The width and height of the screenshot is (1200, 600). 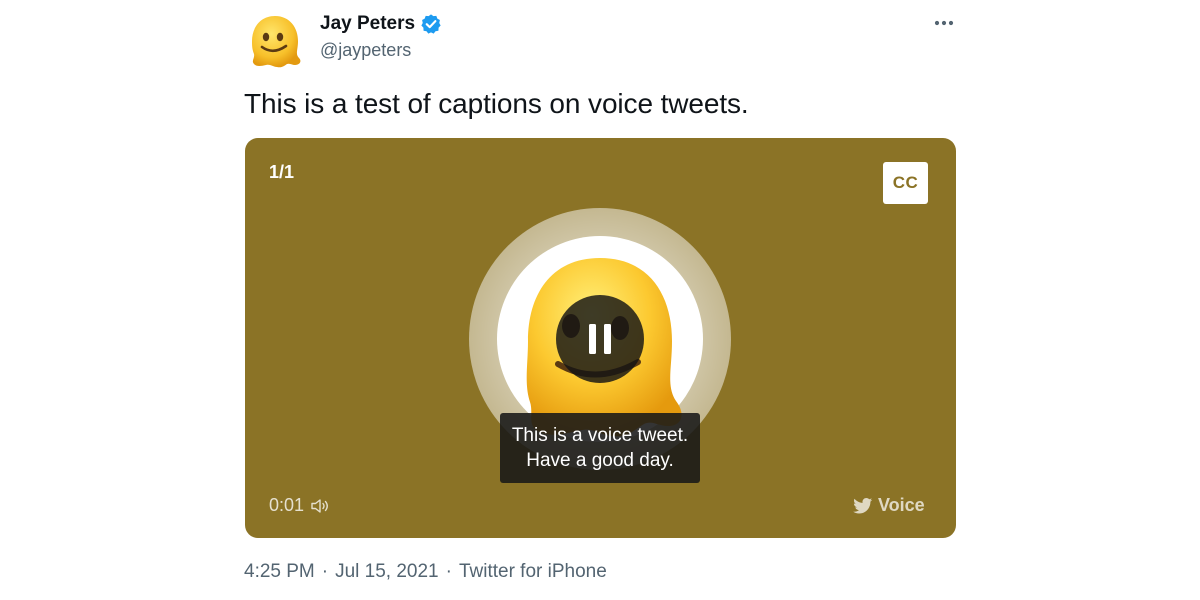 I want to click on caption-line: This is a voice tweet., so click(x=600, y=435).